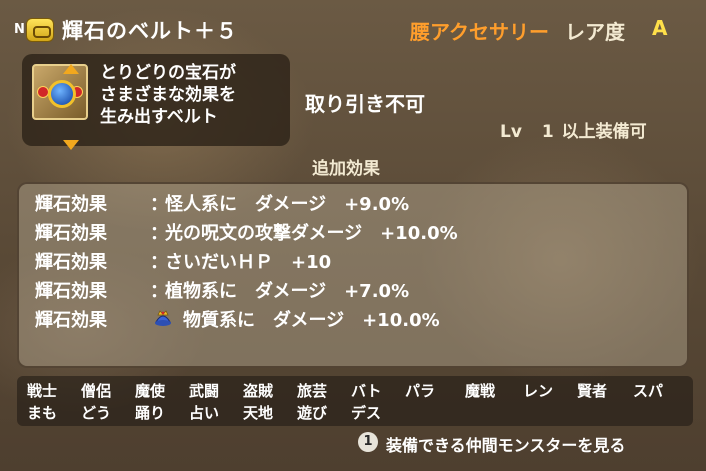 This screenshot has width=706, height=471. Describe the element at coordinates (480, 391) in the screenshot. I see `job-label: 魔戦` at that location.